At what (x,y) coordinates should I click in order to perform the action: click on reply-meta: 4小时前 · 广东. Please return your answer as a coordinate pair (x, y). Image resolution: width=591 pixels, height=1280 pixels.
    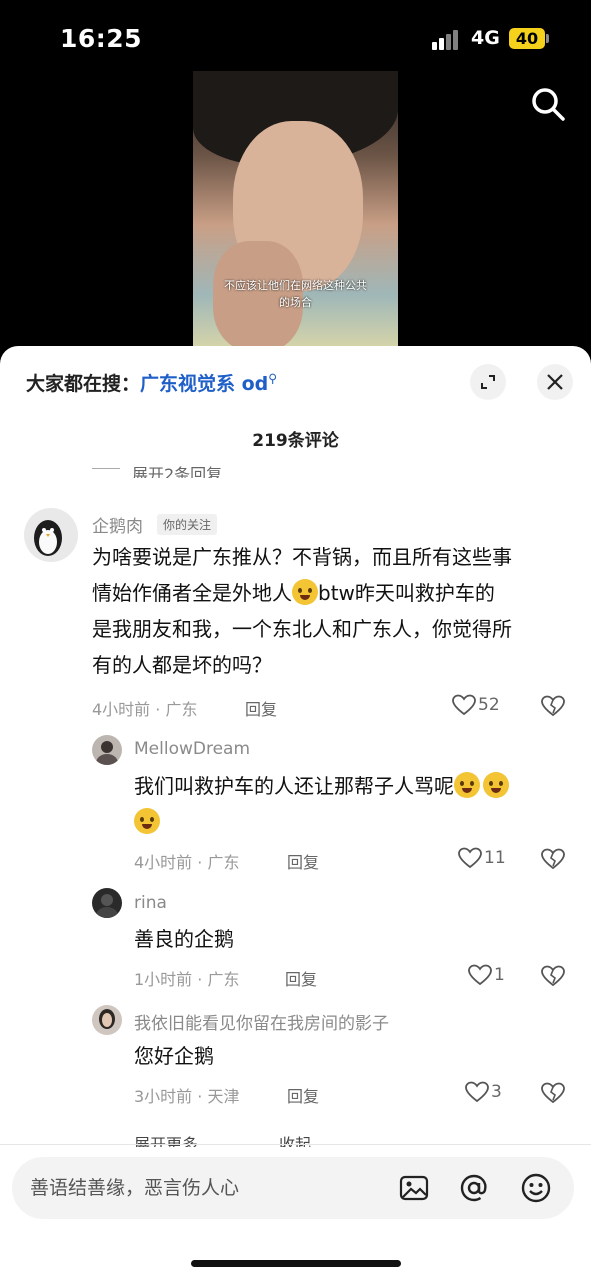
    Looking at the image, I should click on (187, 862).